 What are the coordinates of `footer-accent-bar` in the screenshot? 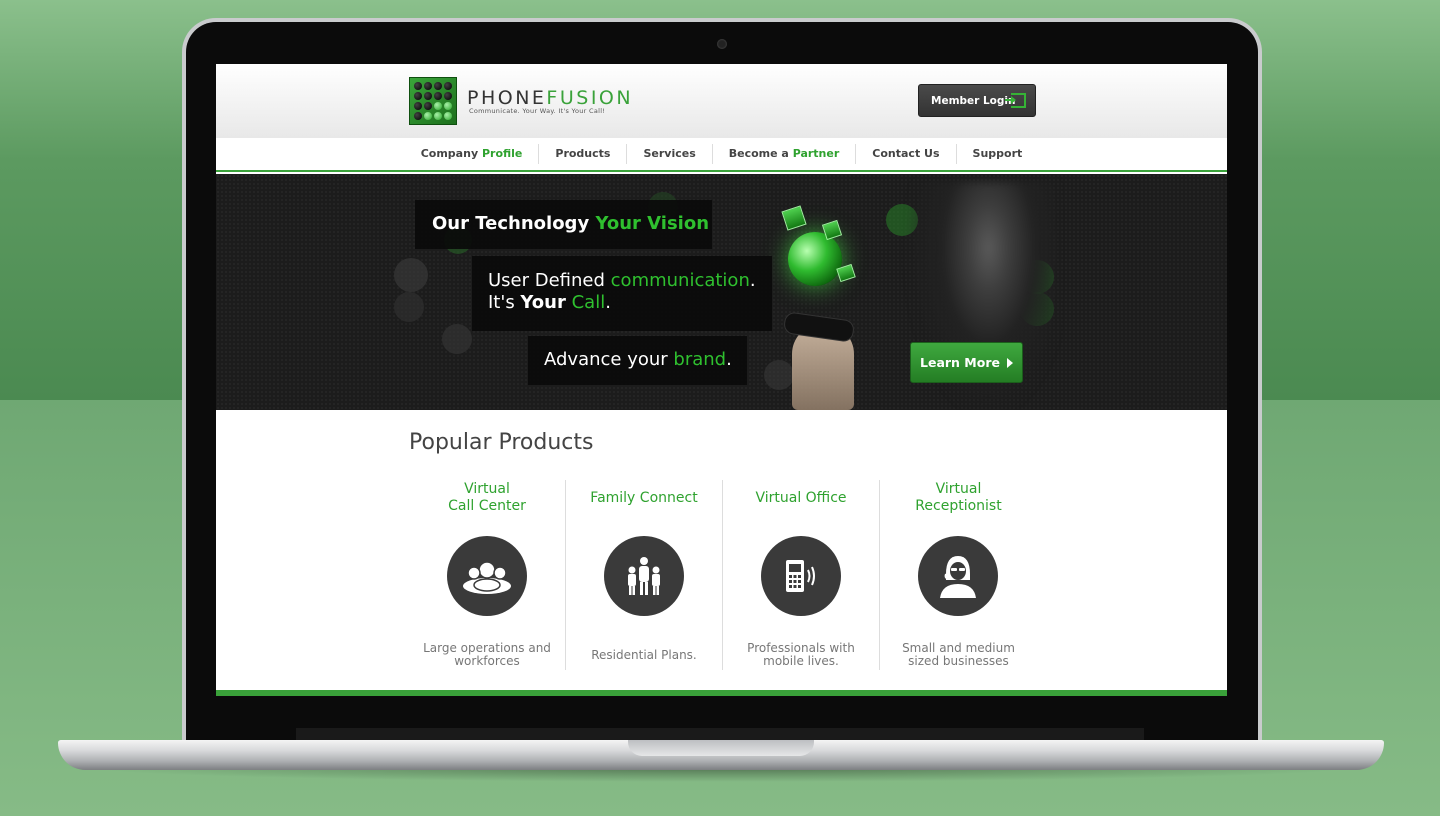 It's located at (721, 693).